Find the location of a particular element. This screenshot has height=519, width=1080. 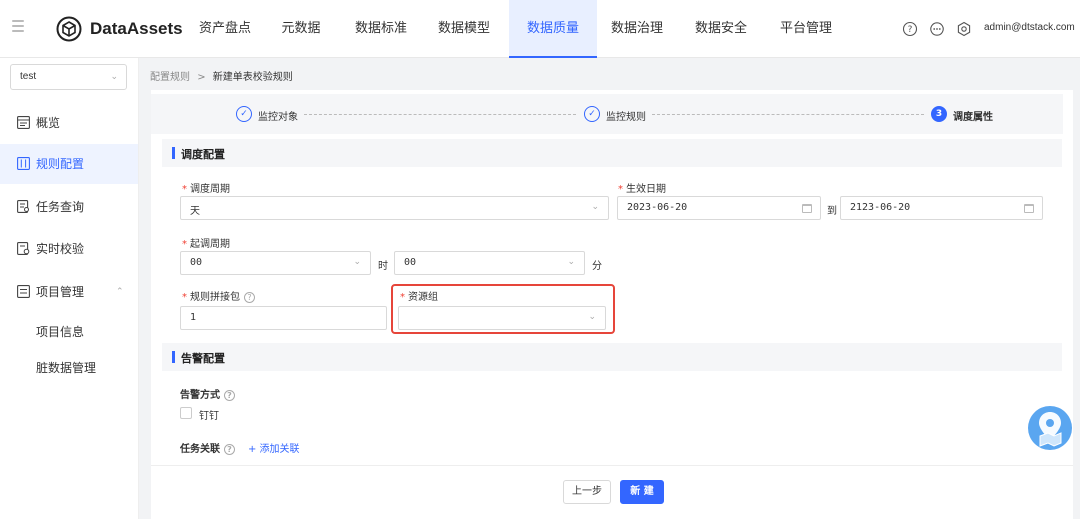

section-title: 调度配置 is located at coordinates (203, 154).